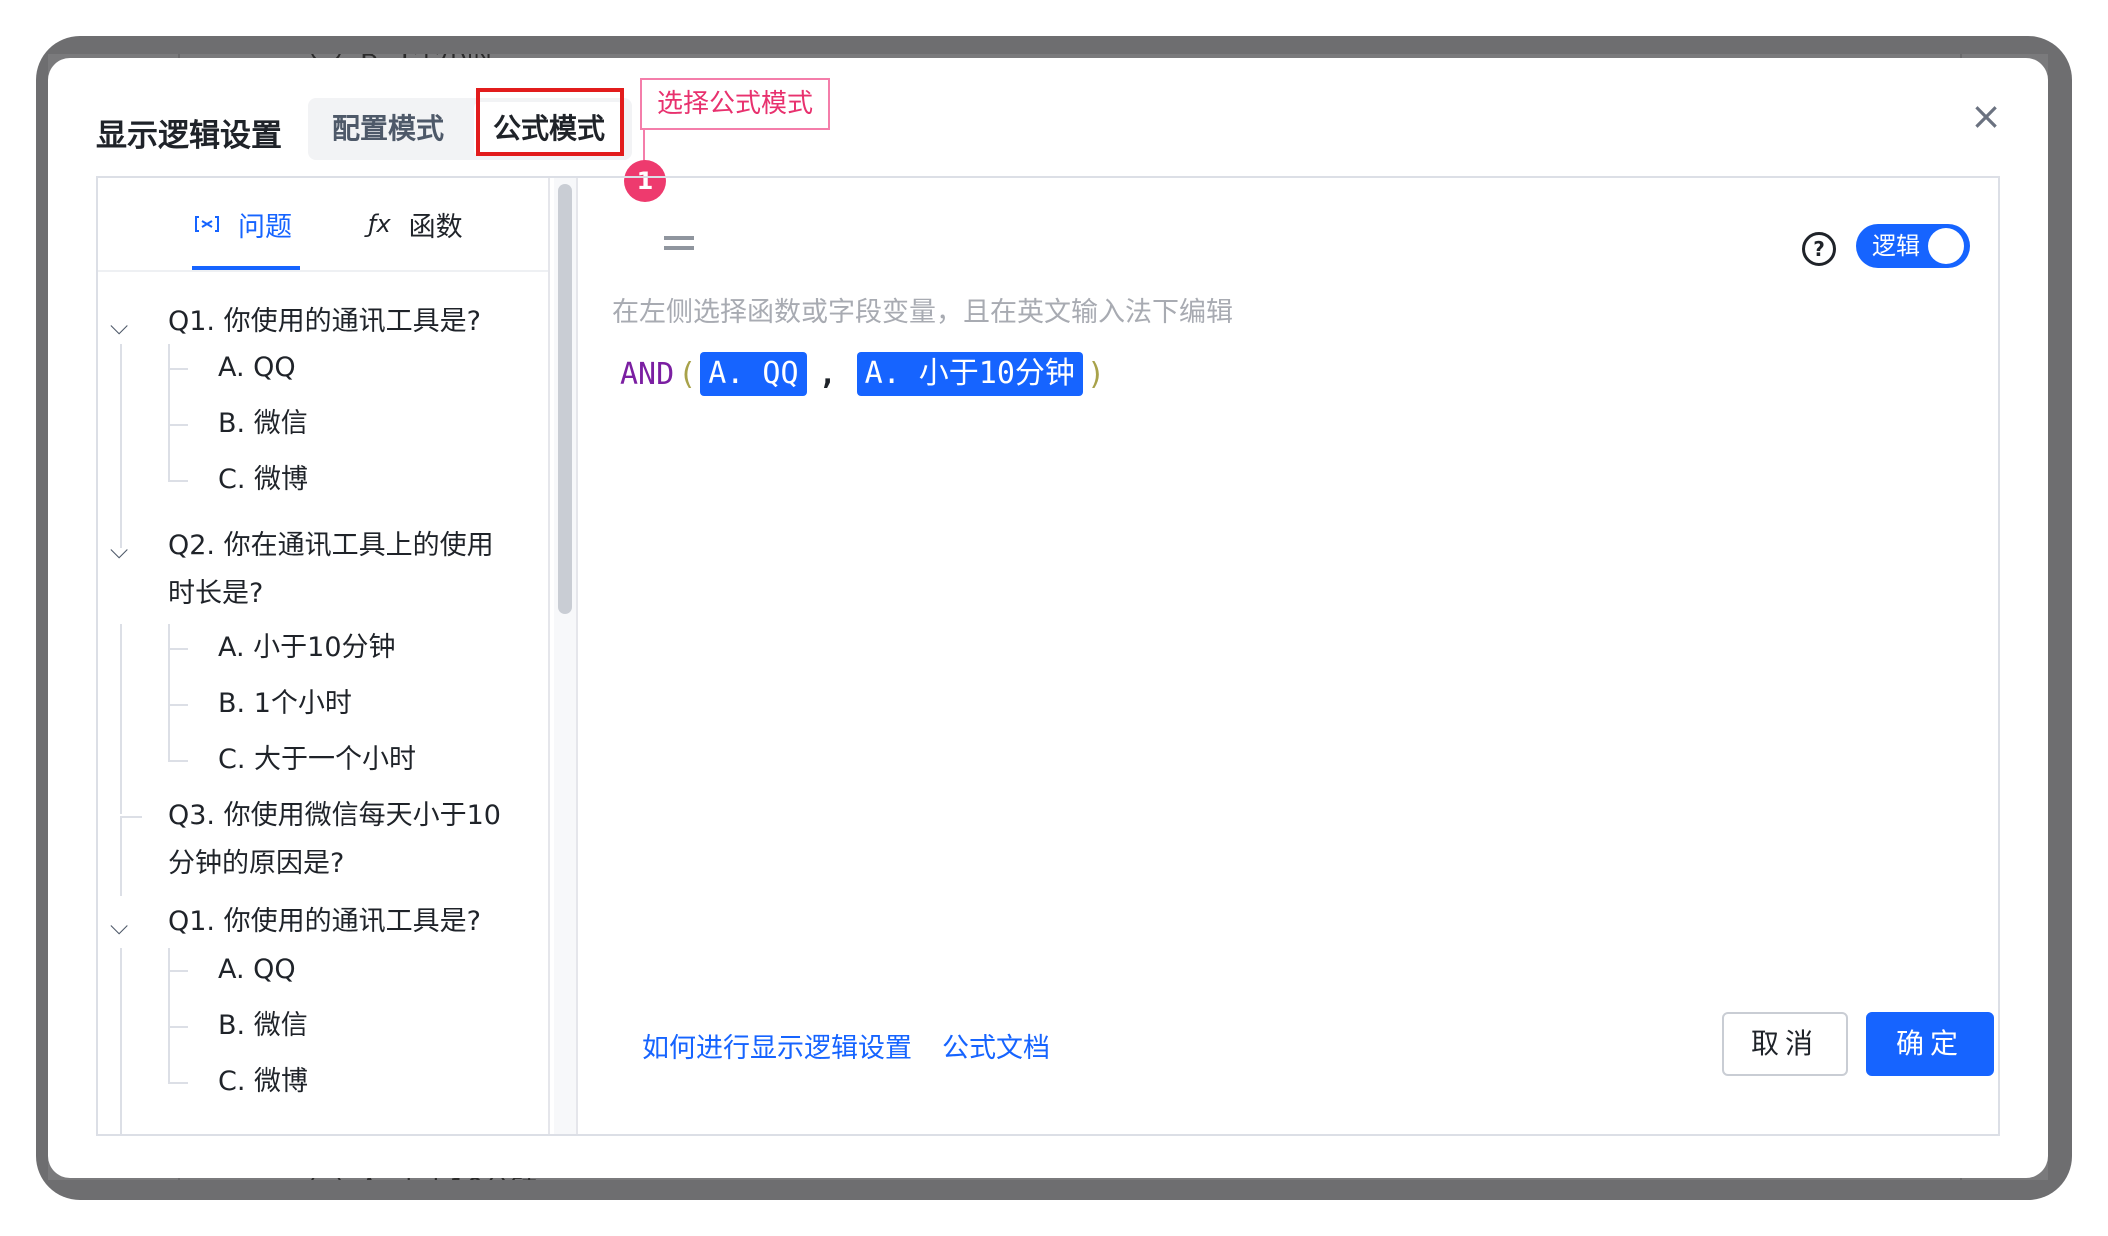 The image size is (2108, 1236). I want to click on formula-editor: AND ( A. QQ , A. 小于10分钟 ), so click(864, 374).